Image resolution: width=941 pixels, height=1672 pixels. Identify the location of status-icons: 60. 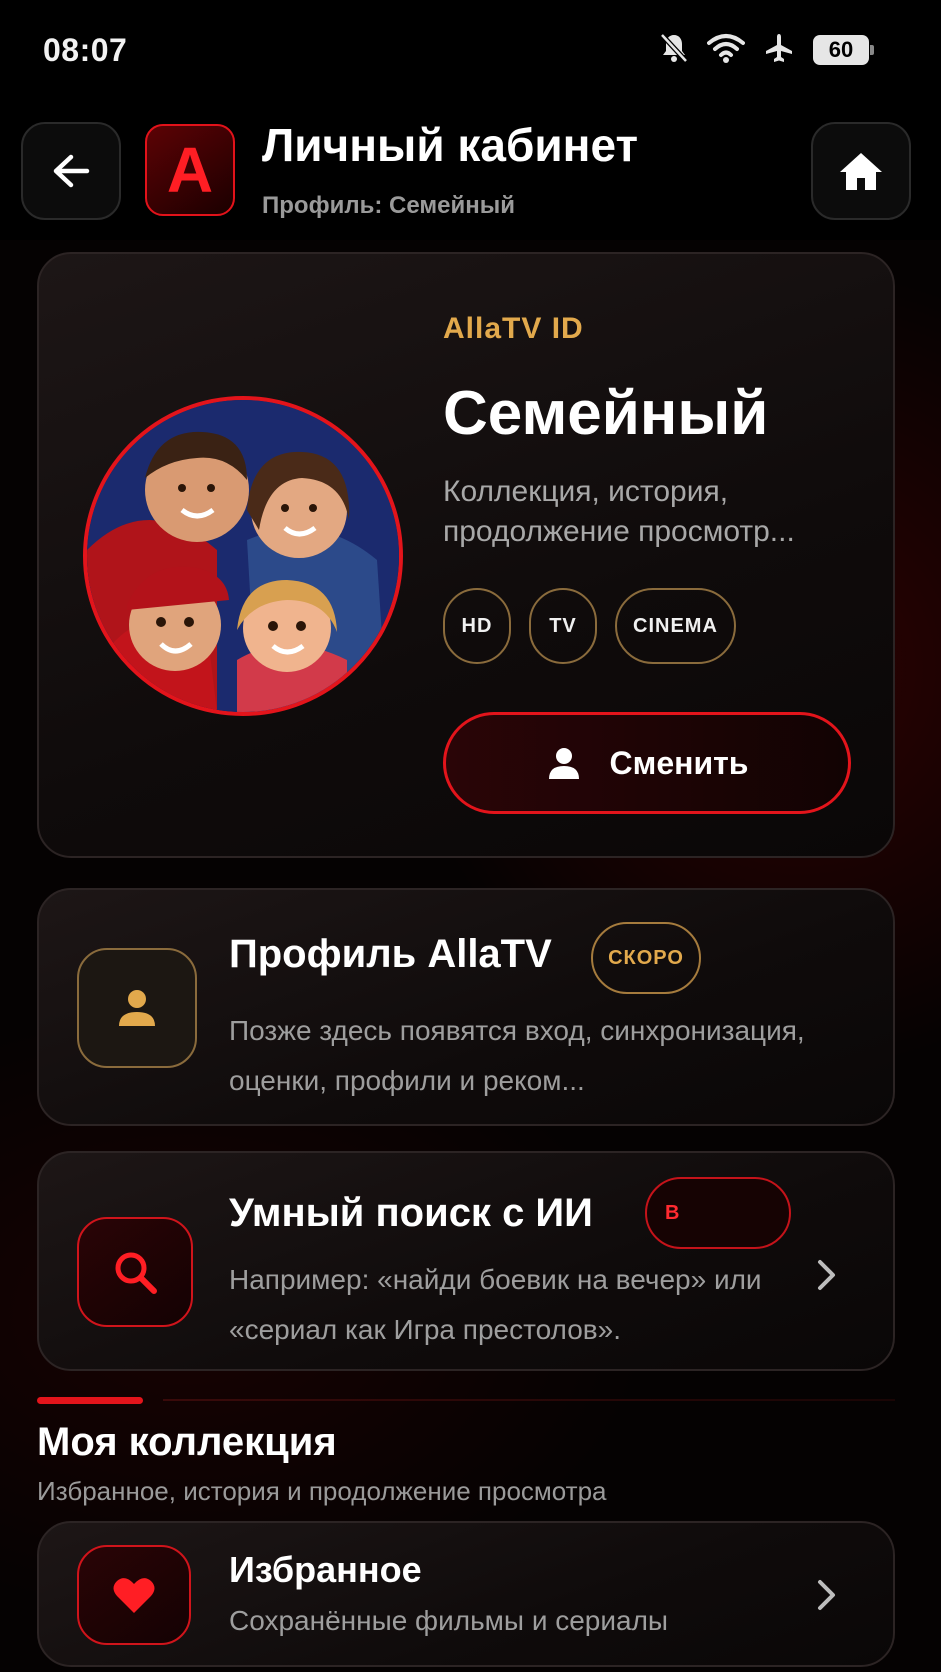
(766, 50).